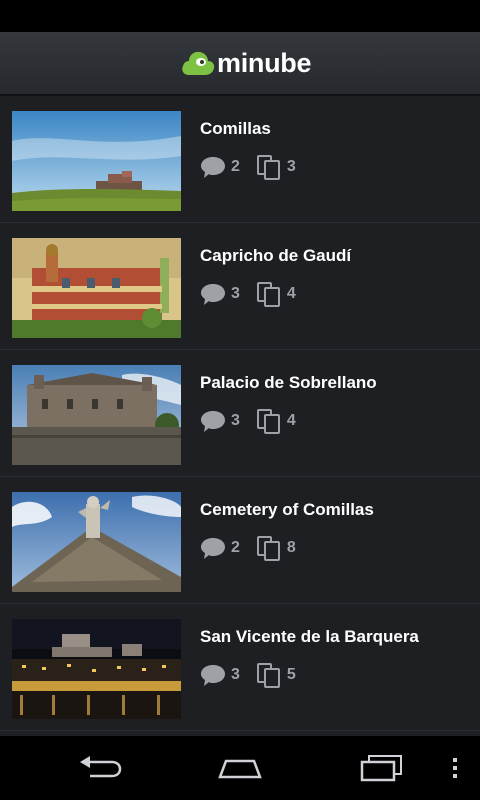  I want to click on system-nav-bar, so click(240, 768).